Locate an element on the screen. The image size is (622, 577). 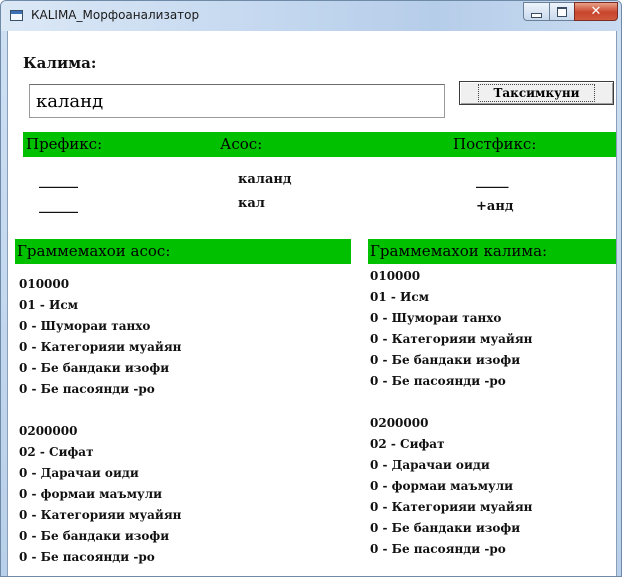
stem-value: каланд is located at coordinates (265, 179).